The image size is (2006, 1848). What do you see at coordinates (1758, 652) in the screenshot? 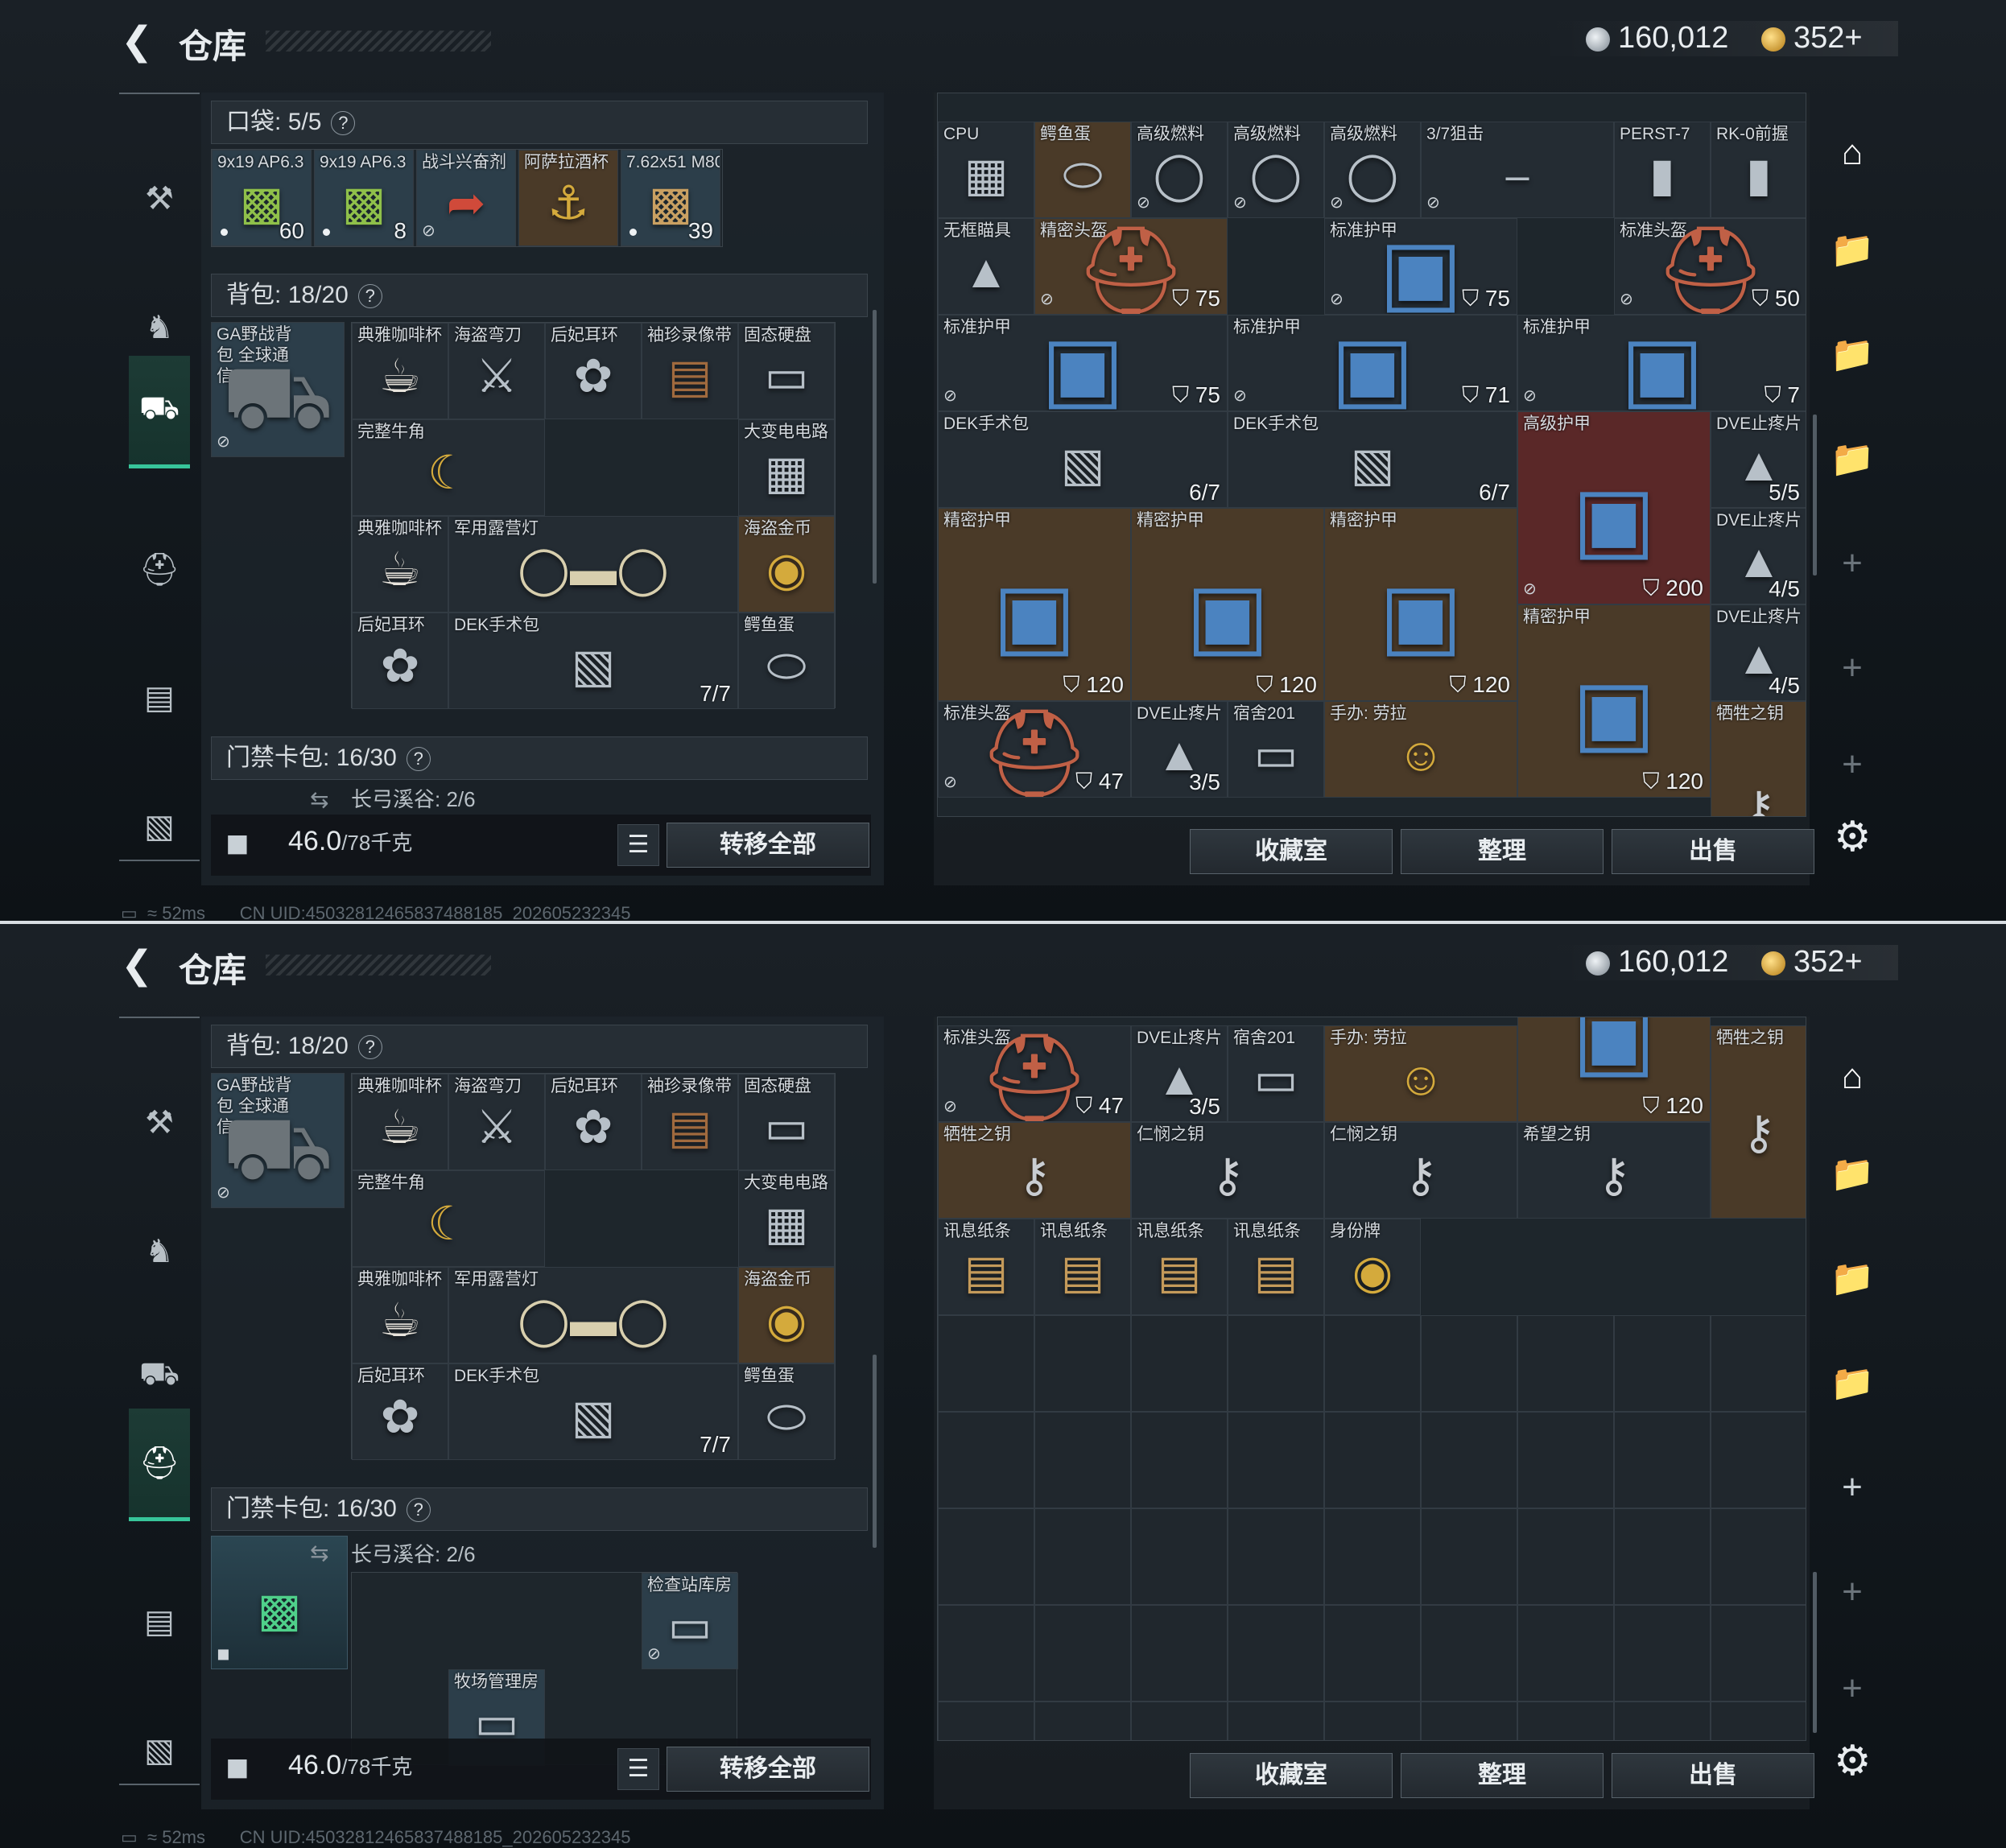
I see `stash-item: DVE止疼片 ▲ 4/5` at bounding box center [1758, 652].